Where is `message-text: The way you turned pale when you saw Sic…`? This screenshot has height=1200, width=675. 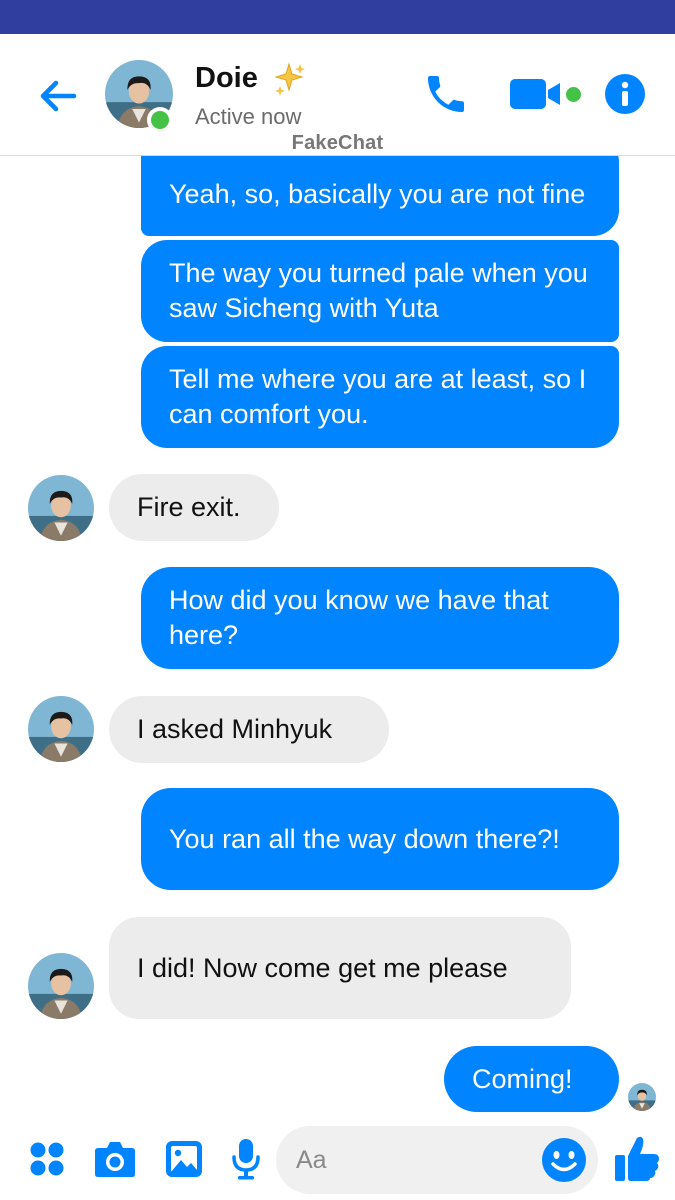 message-text: The way you turned pale when you saw Sic… is located at coordinates (378, 290).